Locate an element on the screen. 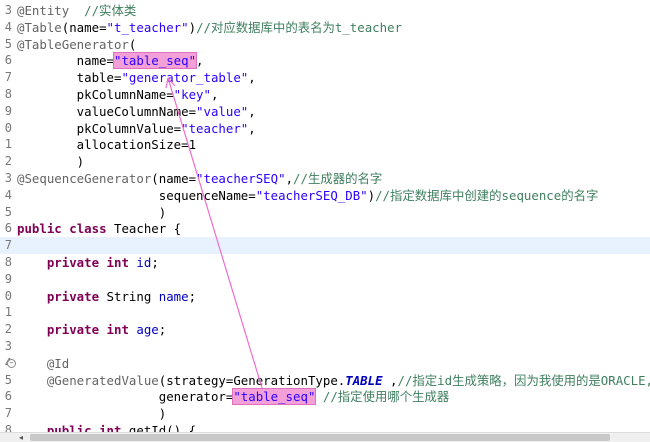  annotation-token: @Id is located at coordinates (58, 363).